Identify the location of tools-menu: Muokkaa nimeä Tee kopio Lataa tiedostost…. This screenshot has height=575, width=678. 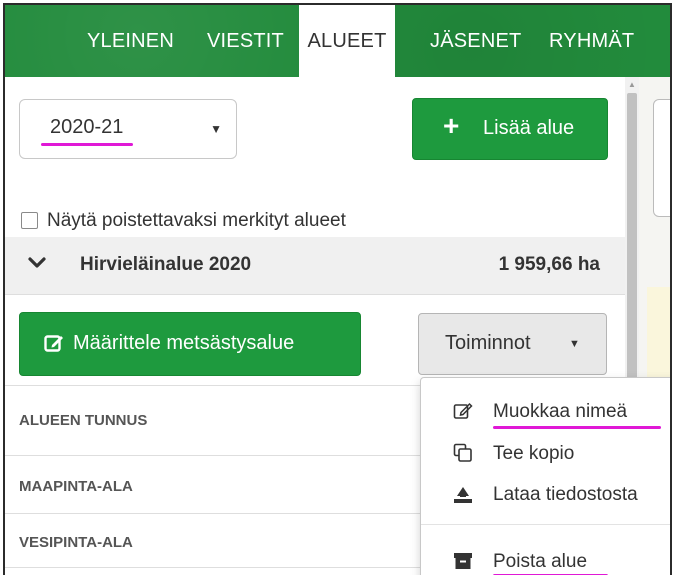
(545, 476).